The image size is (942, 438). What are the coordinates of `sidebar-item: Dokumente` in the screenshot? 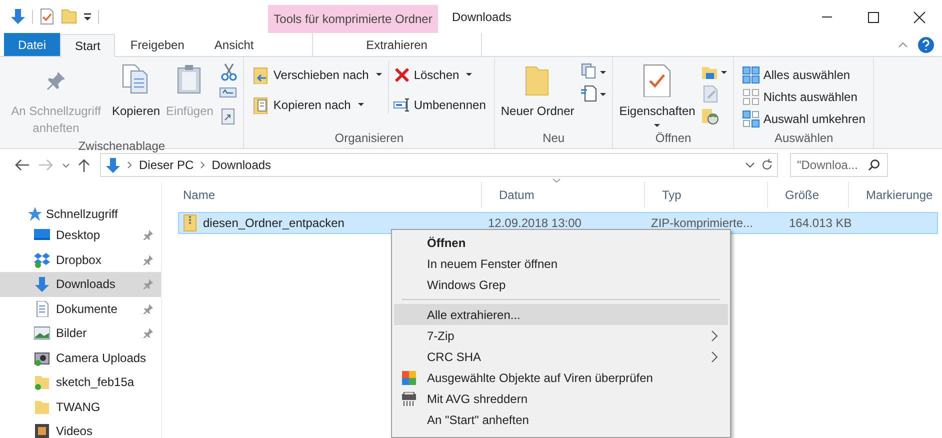 It's located at (80, 308).